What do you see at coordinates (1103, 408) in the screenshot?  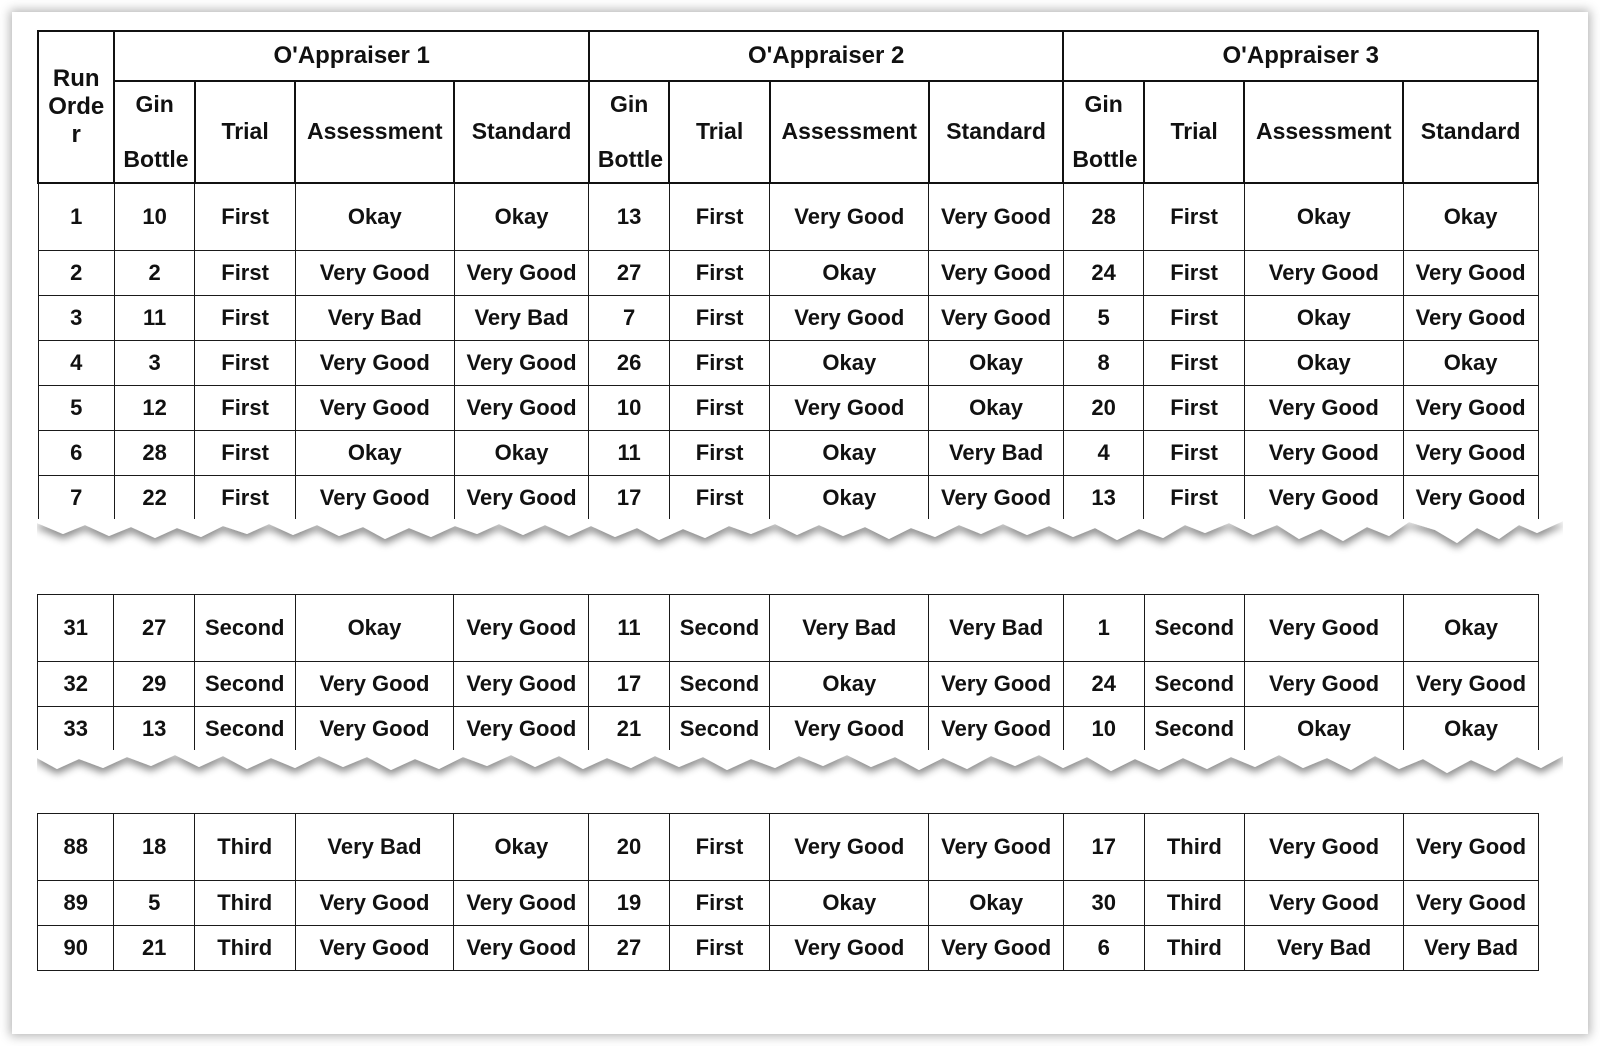 I see `gin-bottle-cell-3: 20` at bounding box center [1103, 408].